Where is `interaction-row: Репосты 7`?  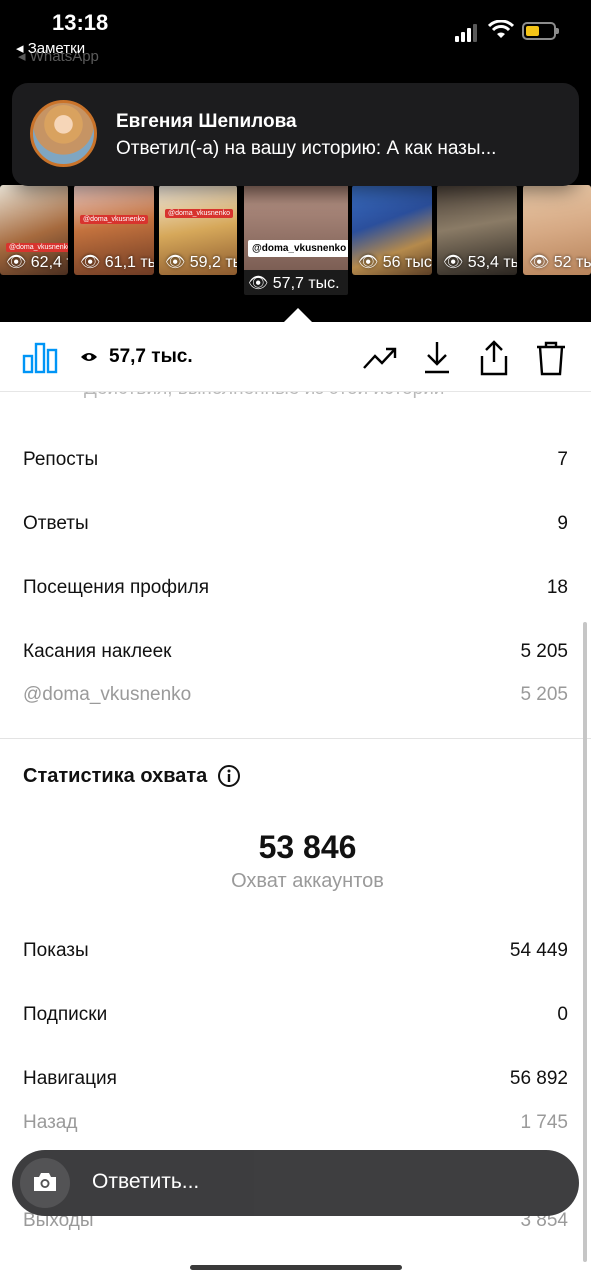 interaction-row: Репосты 7 is located at coordinates (295, 460).